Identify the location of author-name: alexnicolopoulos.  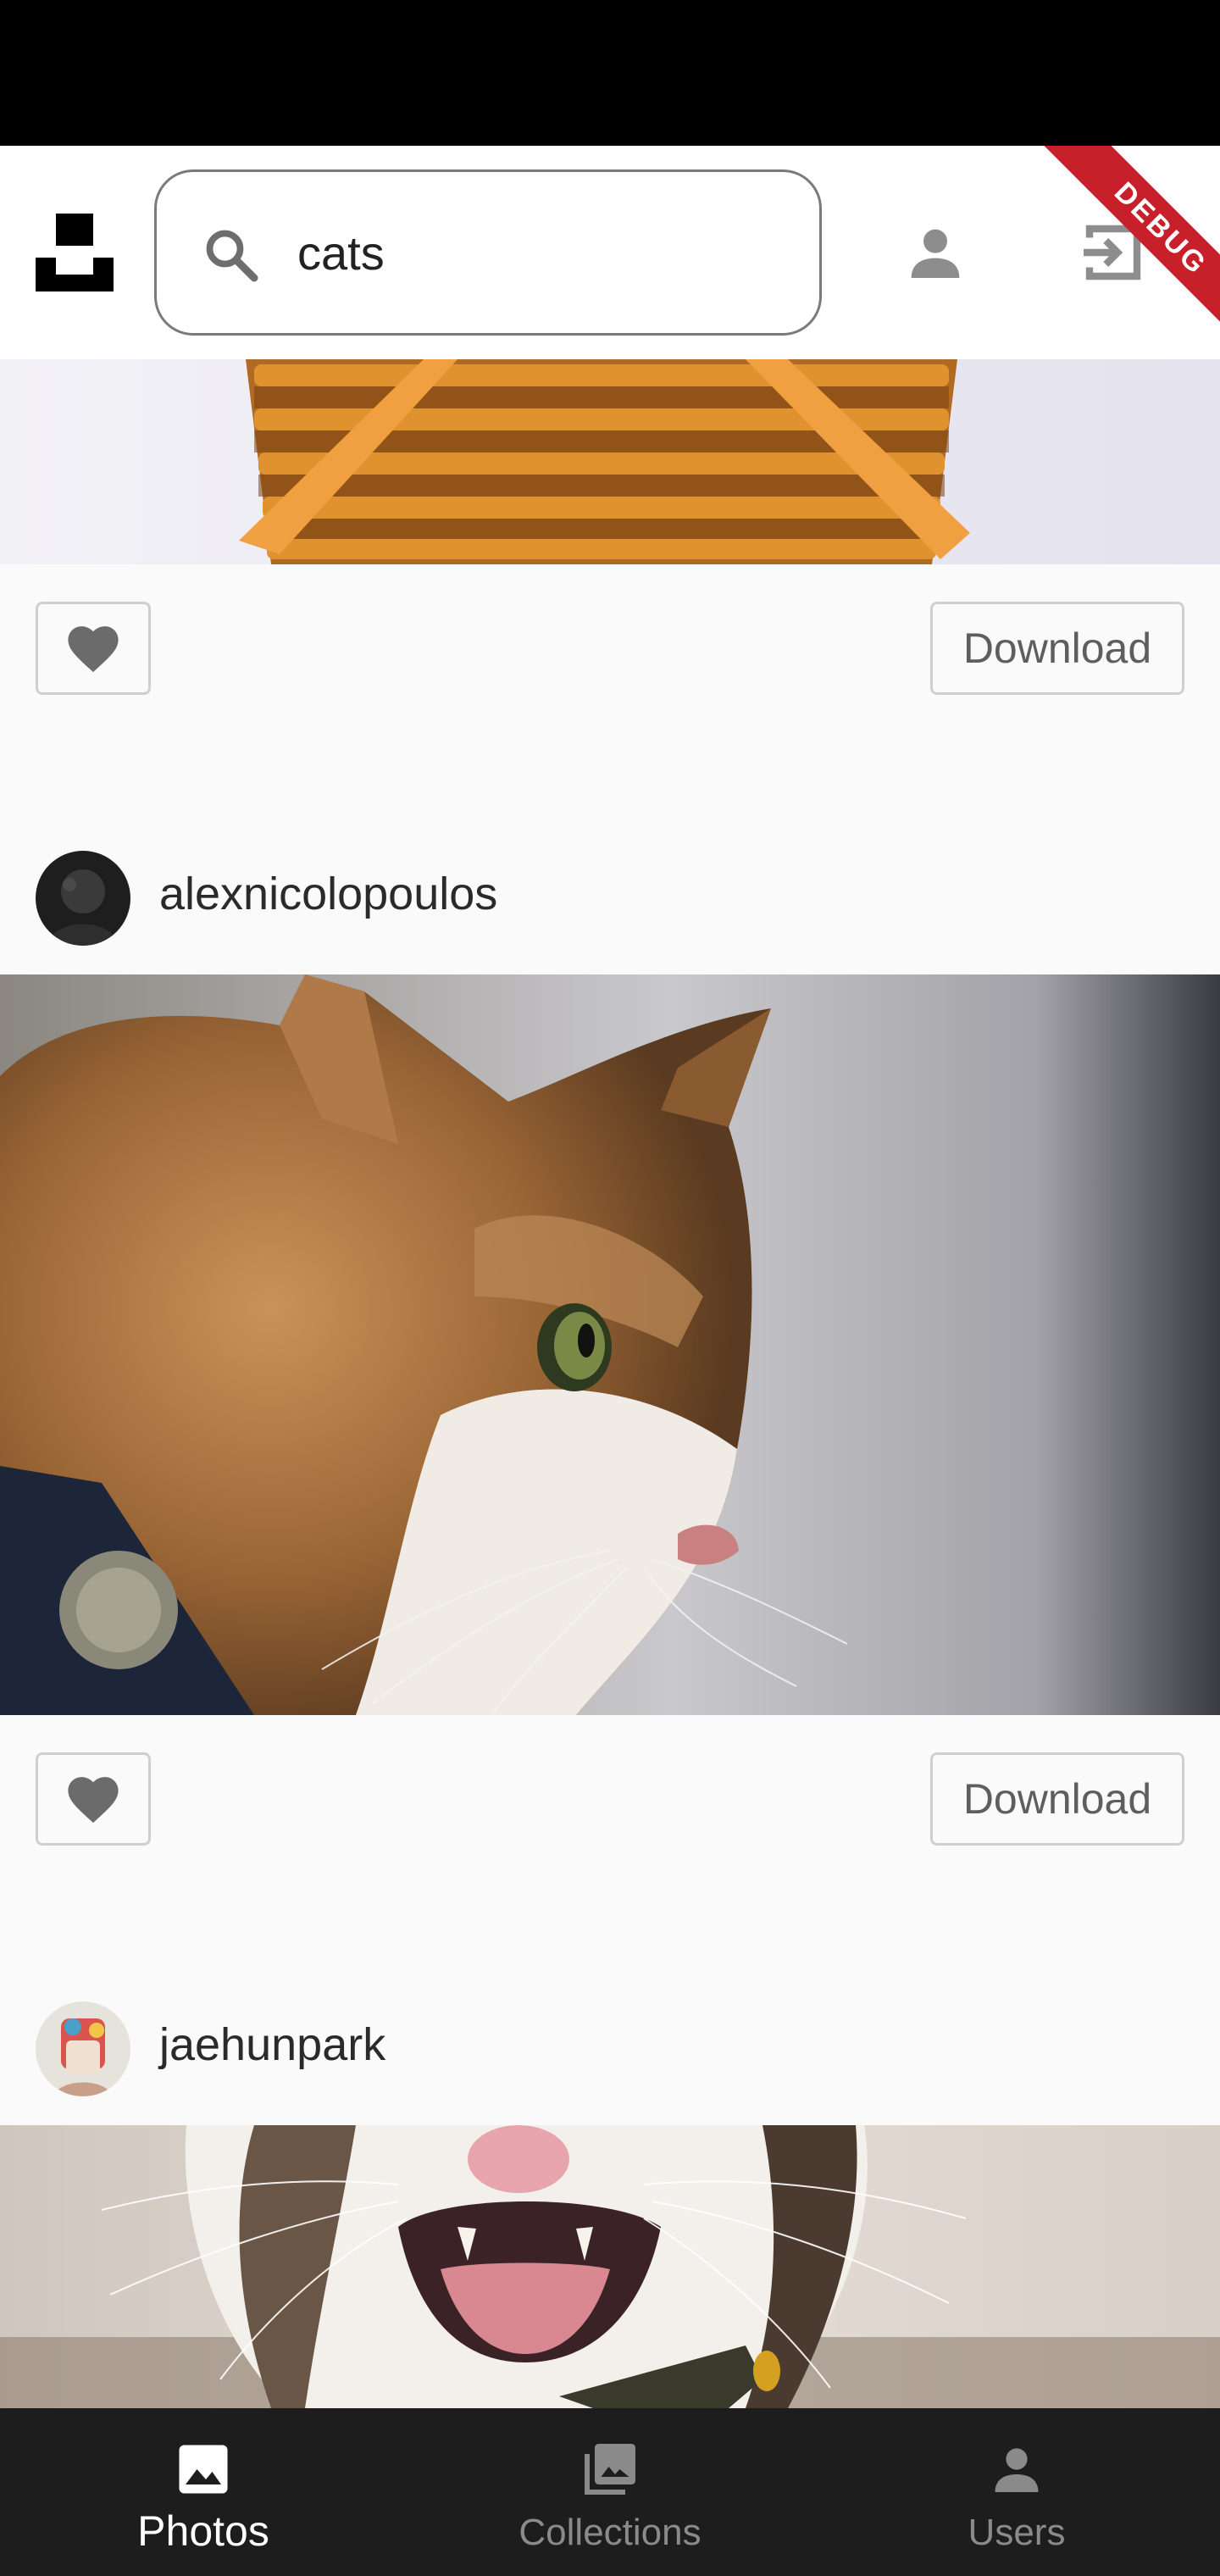
(328, 894).